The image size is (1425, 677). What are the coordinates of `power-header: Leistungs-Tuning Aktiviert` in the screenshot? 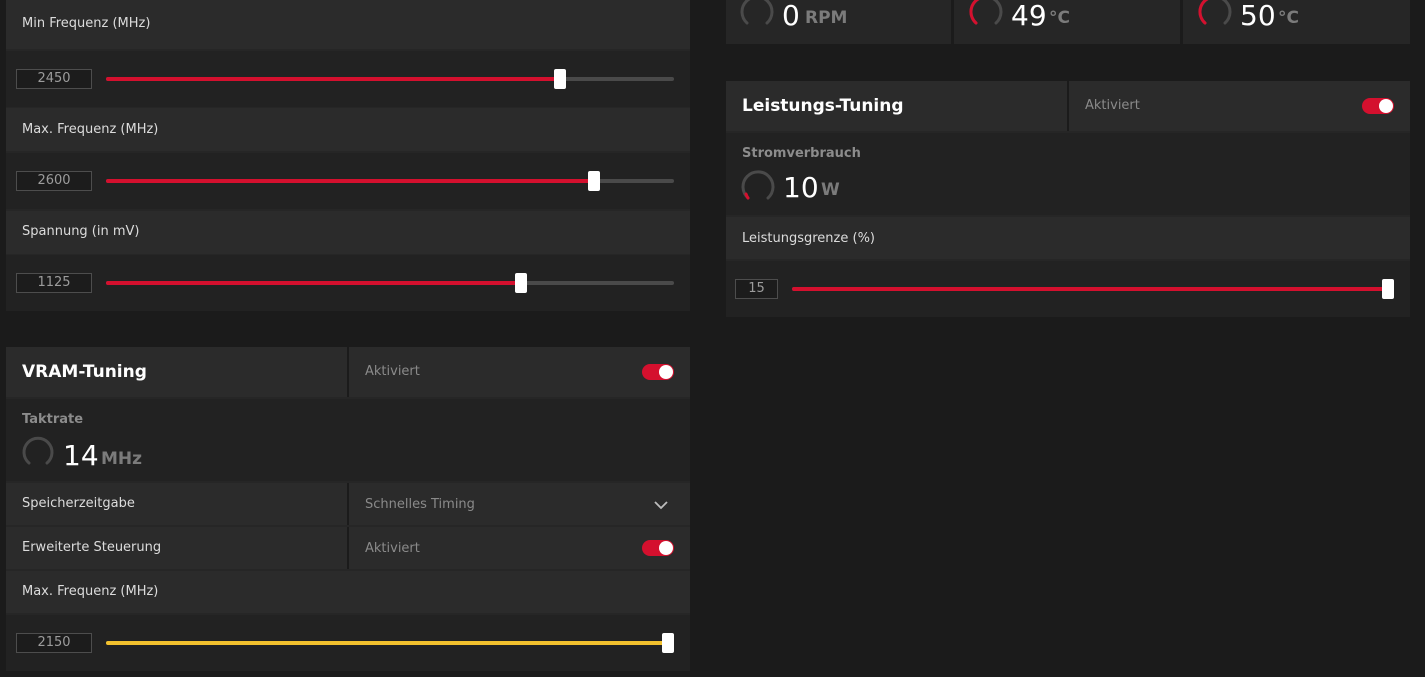 It's located at (1068, 106).